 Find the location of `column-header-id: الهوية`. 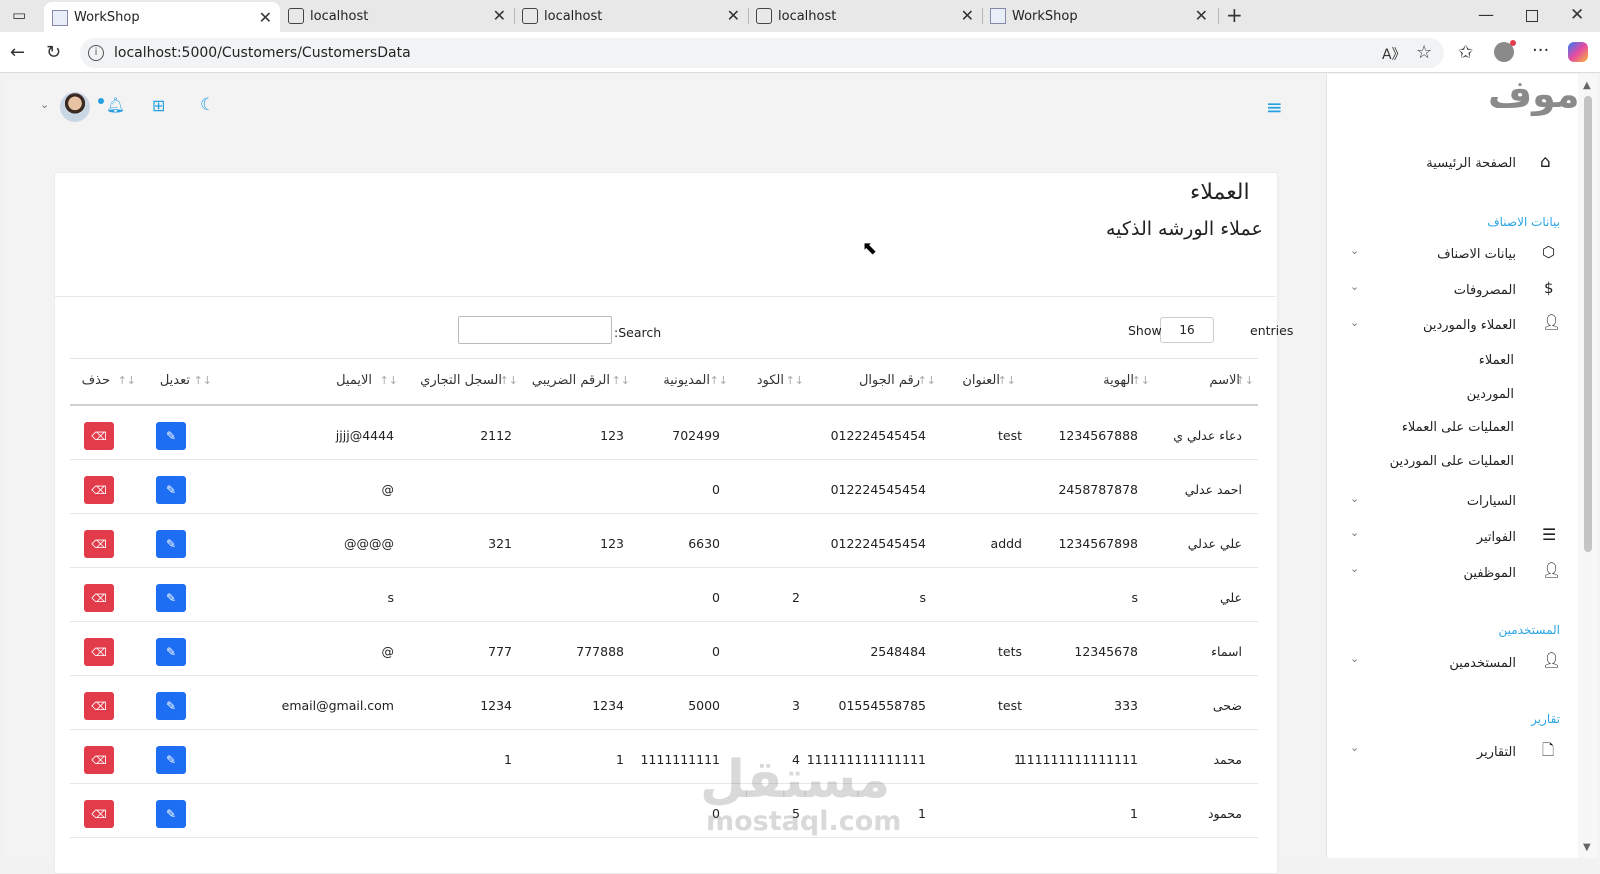

column-header-id: الهوية is located at coordinates (1118, 380).